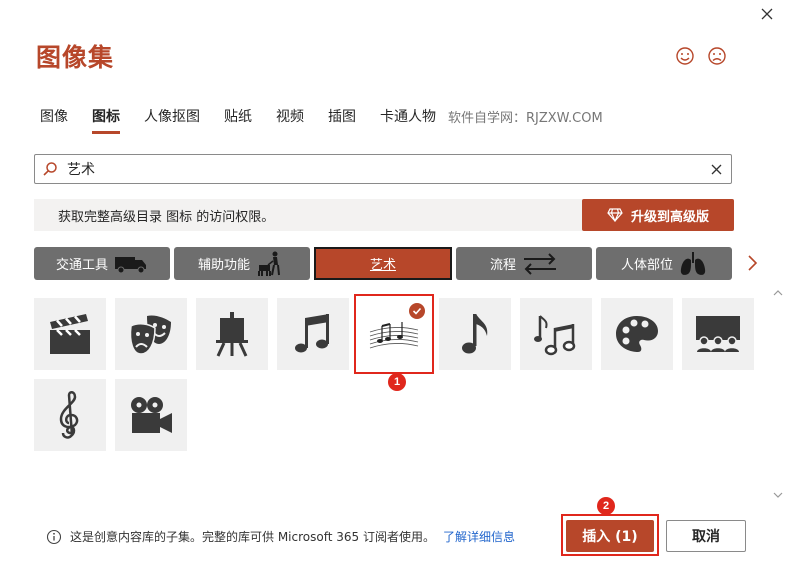  Describe the element at coordinates (75, 57) in the screenshot. I see `dialog-title: 图像集` at that location.